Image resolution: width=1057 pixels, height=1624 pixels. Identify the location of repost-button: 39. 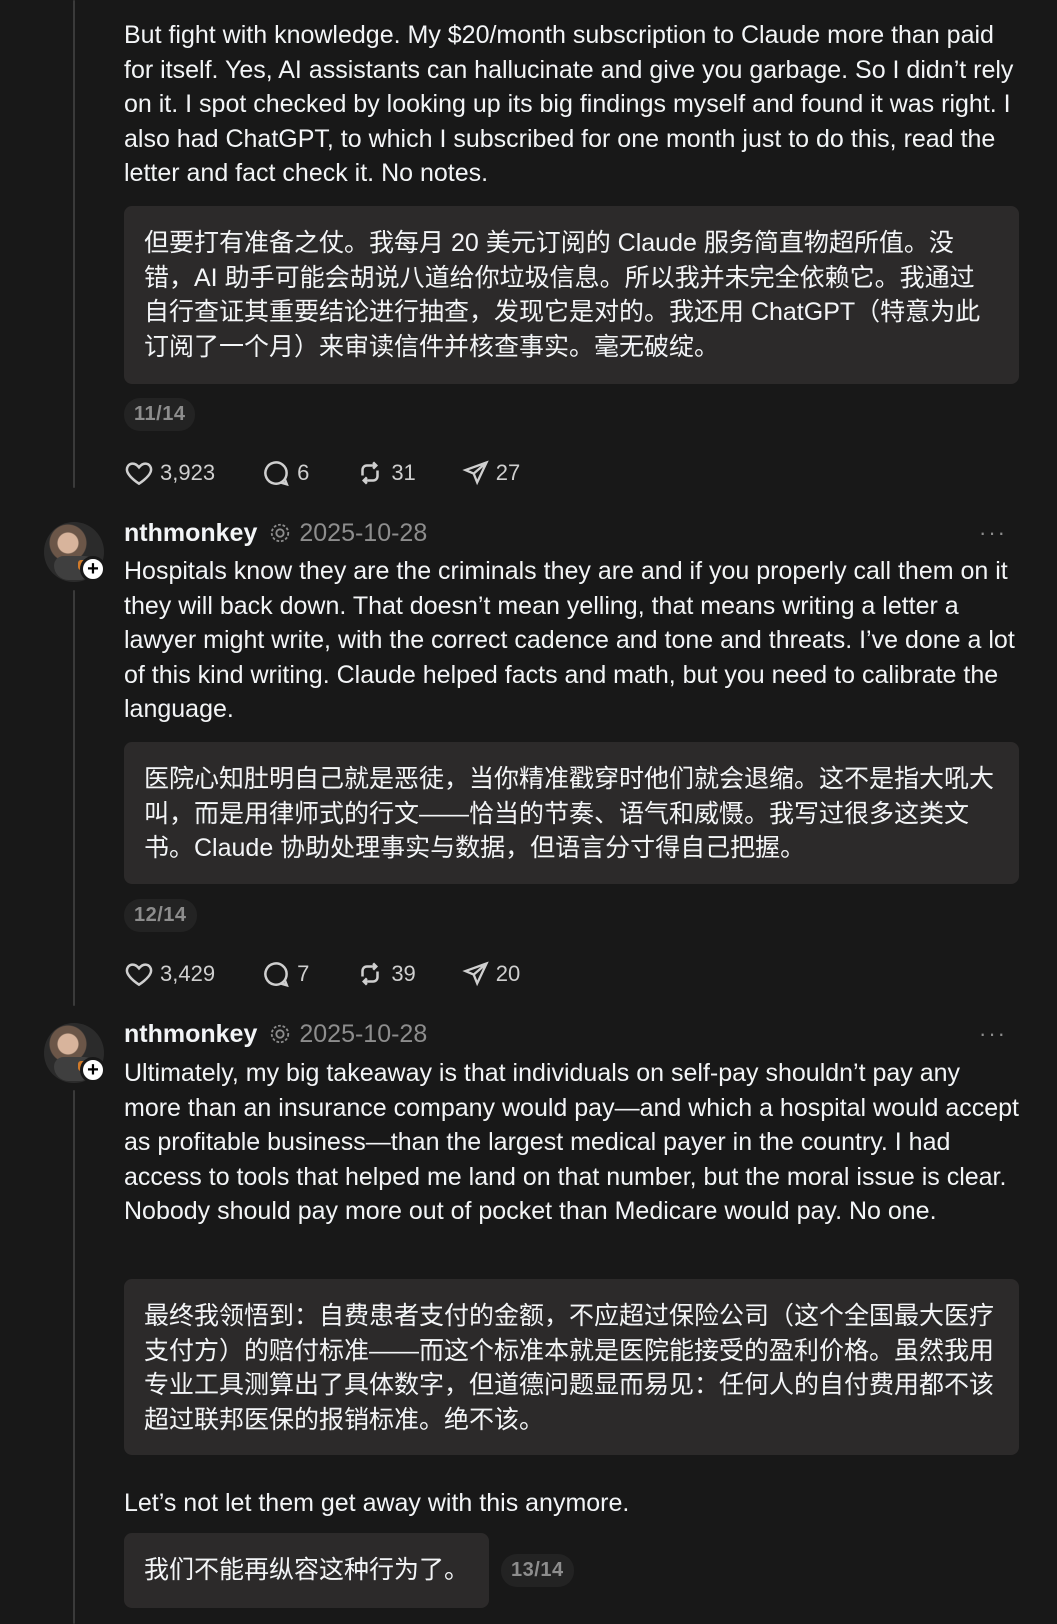
(385, 974).